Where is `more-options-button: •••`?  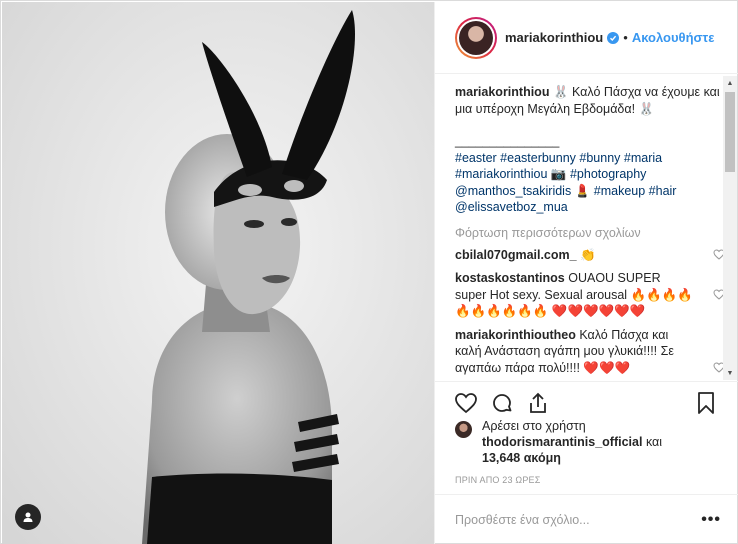 more-options-button: ••• is located at coordinates (711, 520).